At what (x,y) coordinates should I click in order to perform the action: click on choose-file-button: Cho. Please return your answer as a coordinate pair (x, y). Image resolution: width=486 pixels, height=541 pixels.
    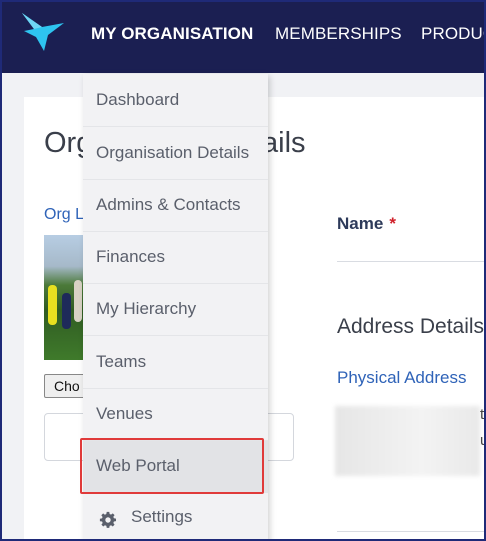
    Looking at the image, I should click on (65, 386).